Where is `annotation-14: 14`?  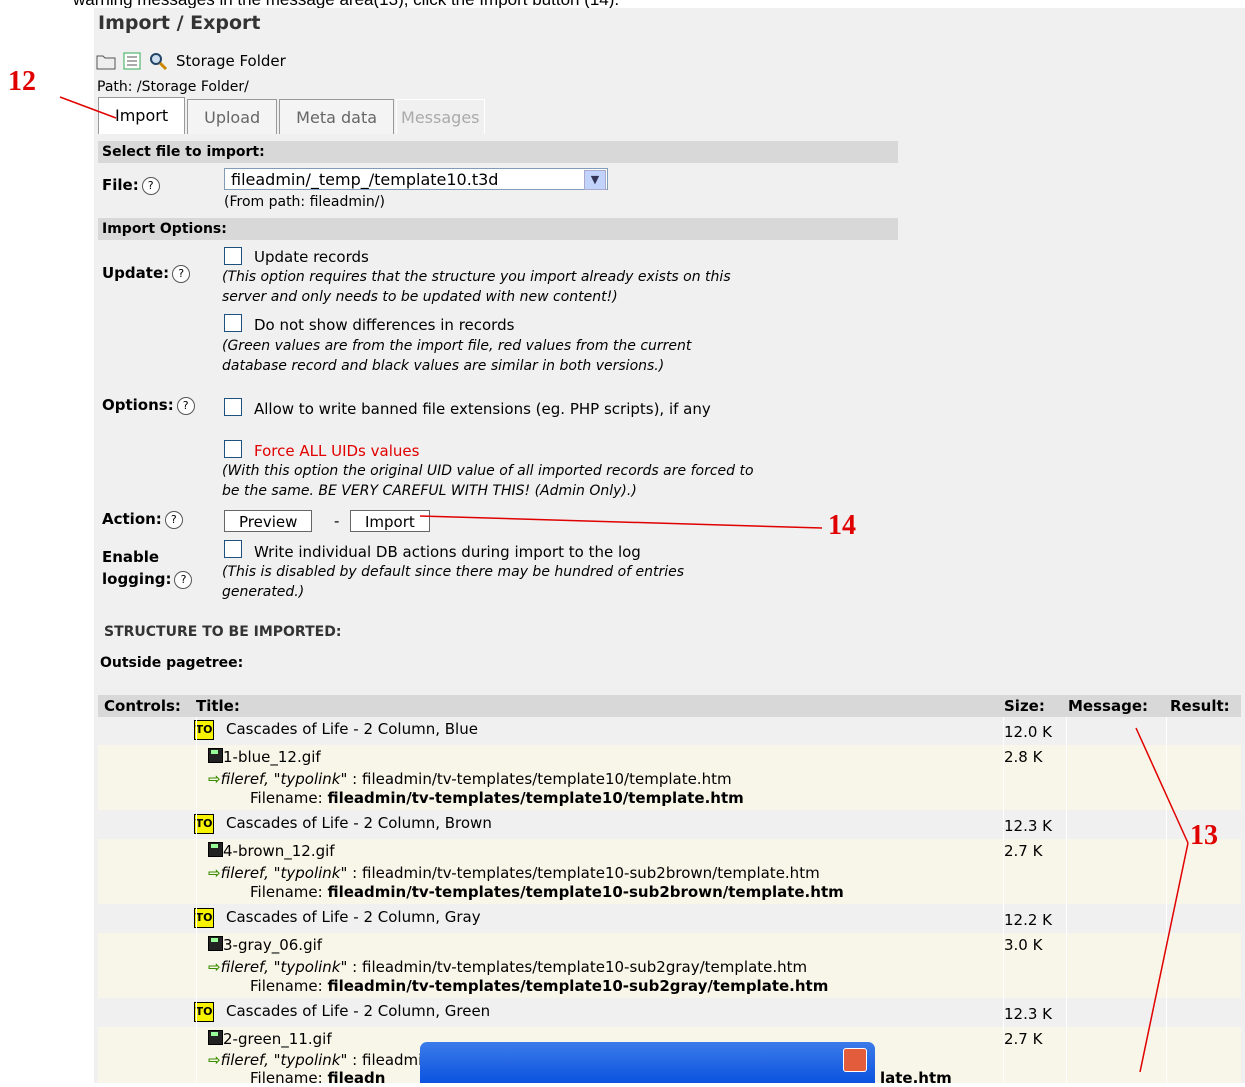 annotation-14: 14 is located at coordinates (842, 525).